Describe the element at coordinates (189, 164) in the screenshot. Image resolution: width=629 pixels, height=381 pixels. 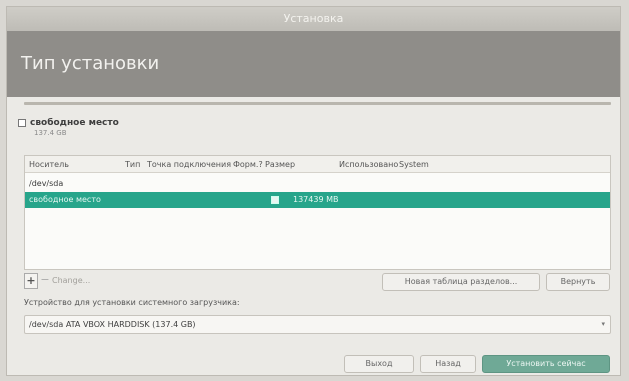
I see `column-header-mount: Точка подключения` at that location.